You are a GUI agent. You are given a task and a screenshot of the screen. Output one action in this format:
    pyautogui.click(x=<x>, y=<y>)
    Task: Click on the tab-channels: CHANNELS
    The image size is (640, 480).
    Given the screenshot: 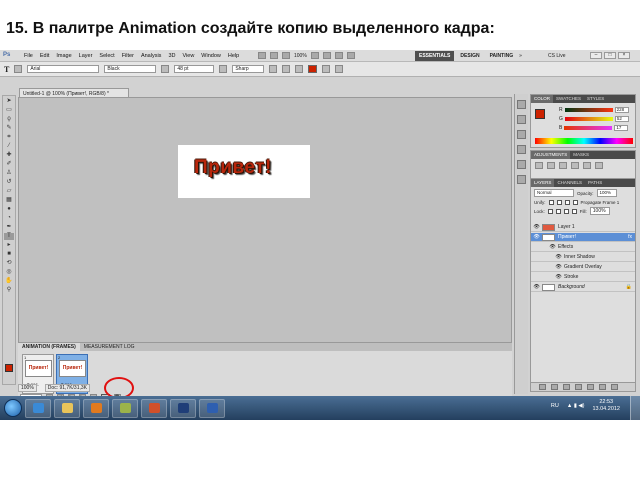 What is the action you would take?
    pyautogui.click(x=569, y=183)
    